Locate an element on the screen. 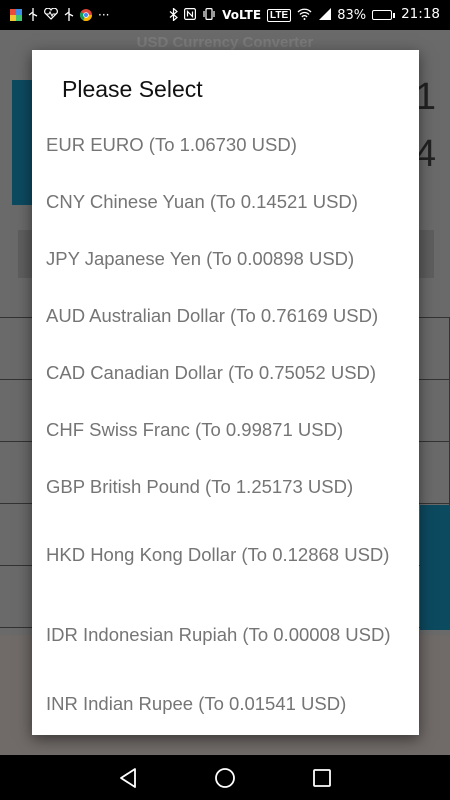 The height and width of the screenshot is (800, 450). back-icon is located at coordinates (128, 778).